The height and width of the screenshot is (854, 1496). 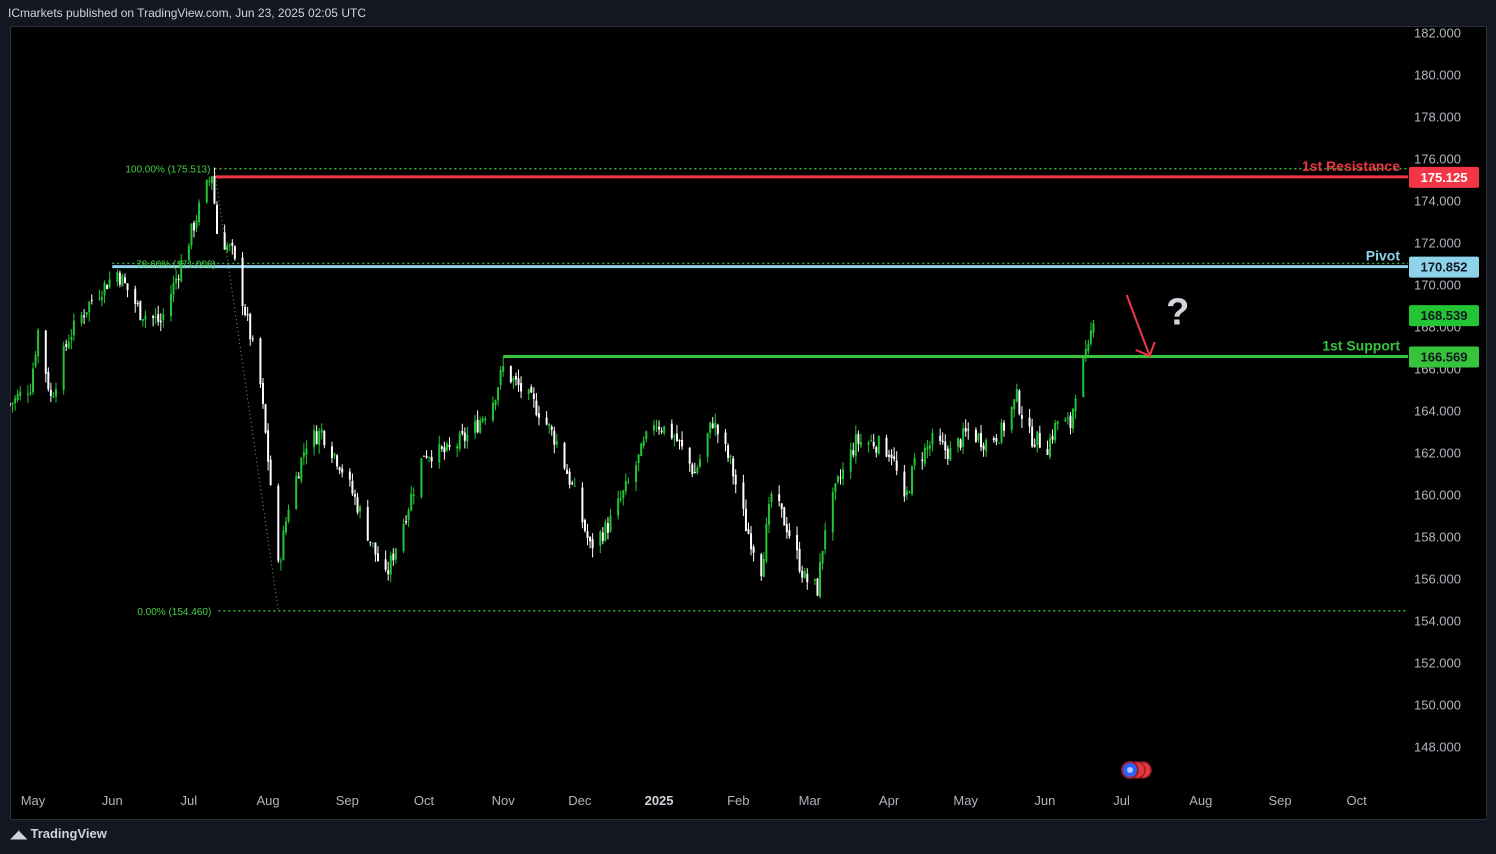 What do you see at coordinates (347, 800) in the screenshot?
I see `x-tick-label: Sep` at bounding box center [347, 800].